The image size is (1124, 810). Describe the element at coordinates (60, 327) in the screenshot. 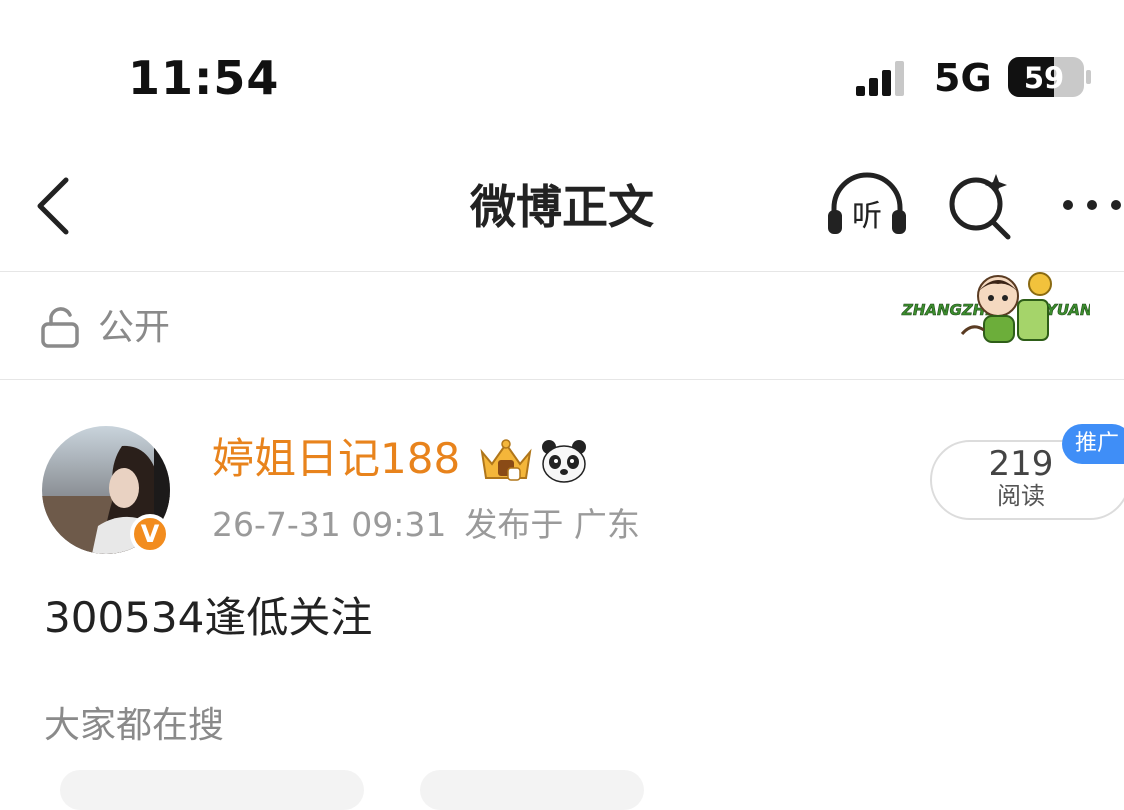

I see `unlocked-icon` at that location.